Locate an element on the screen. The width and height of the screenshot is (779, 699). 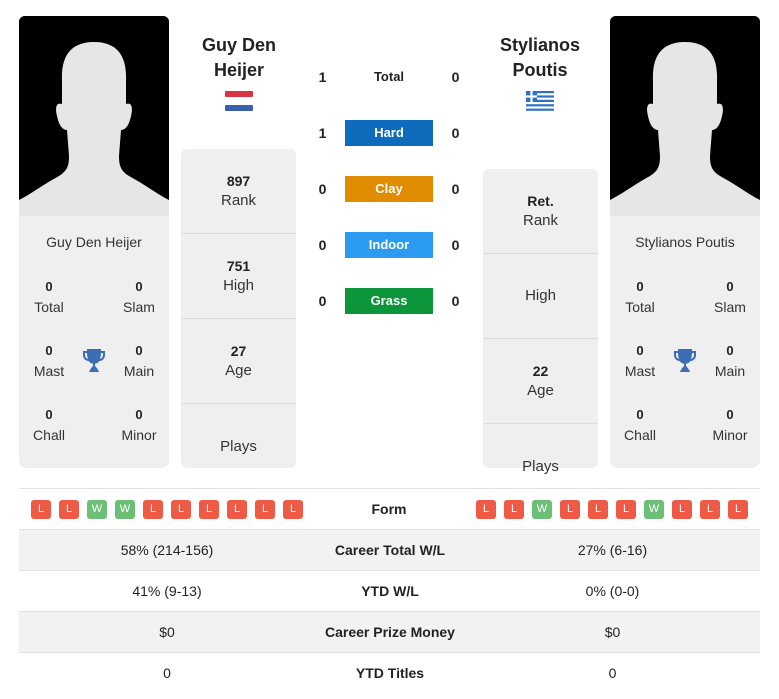
h2h-total-p2: 0 is located at coordinates (455, 77).